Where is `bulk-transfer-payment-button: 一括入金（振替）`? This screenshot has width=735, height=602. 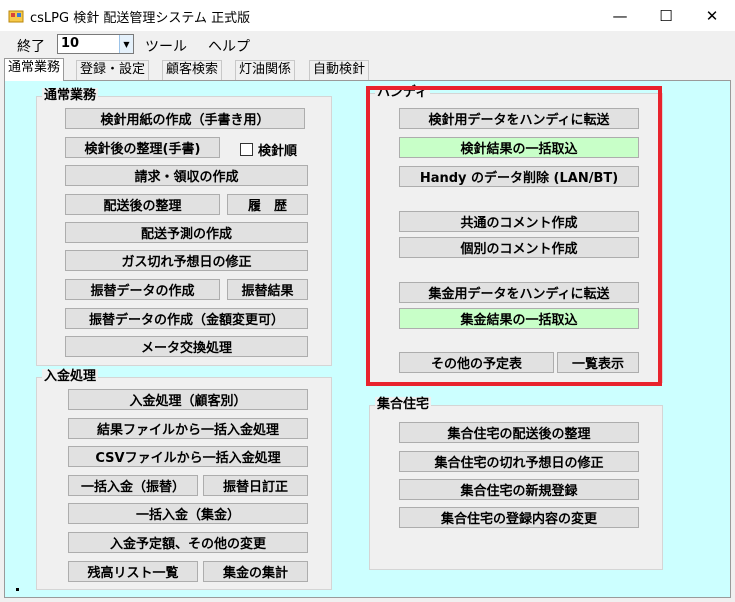
bulk-transfer-payment-button: 一括入金（振替） is located at coordinates (133, 485).